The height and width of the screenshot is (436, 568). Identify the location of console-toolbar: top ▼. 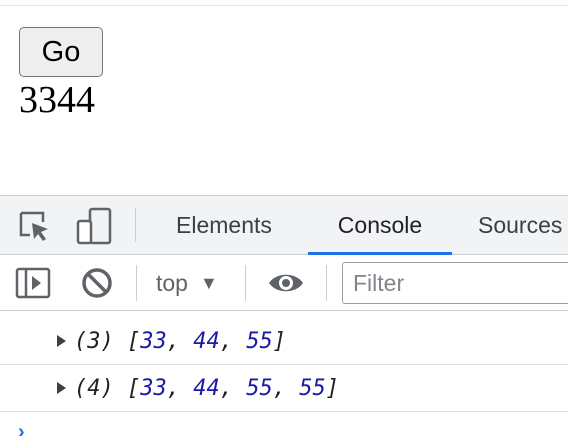
(284, 283).